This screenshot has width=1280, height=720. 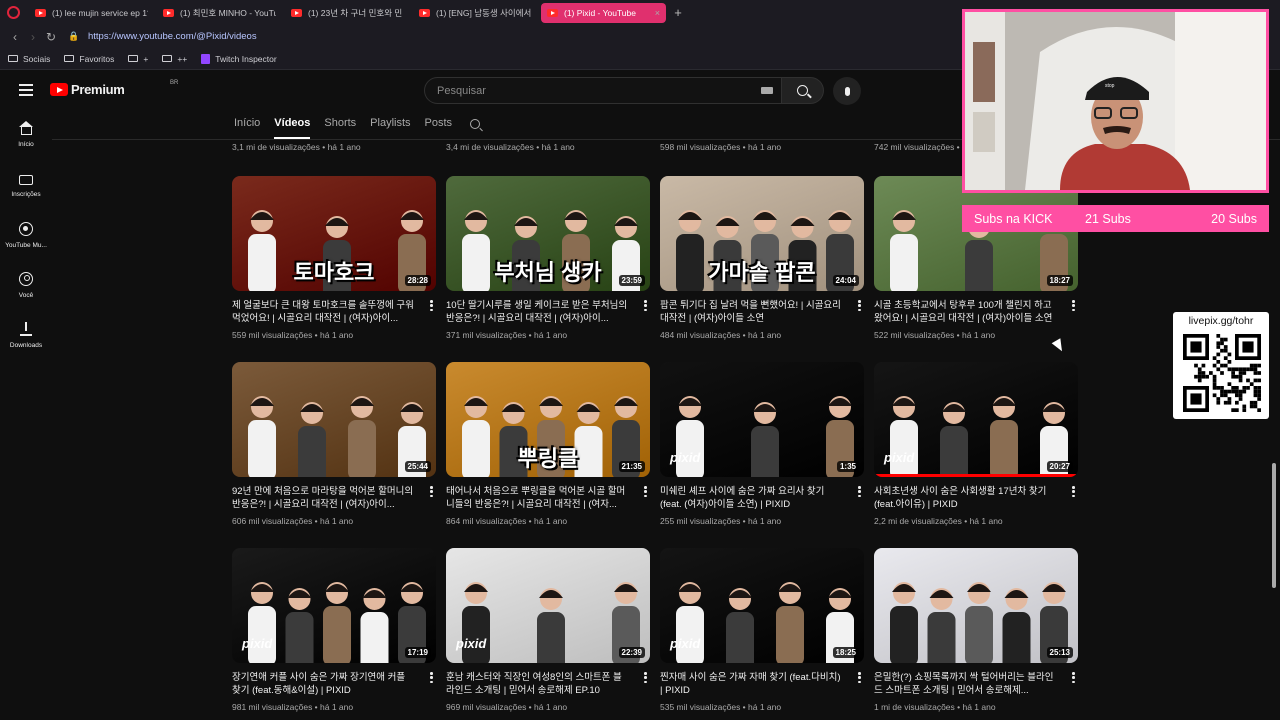 I want to click on video-thumbnail: 뿌링클 21:35, so click(x=548, y=419).